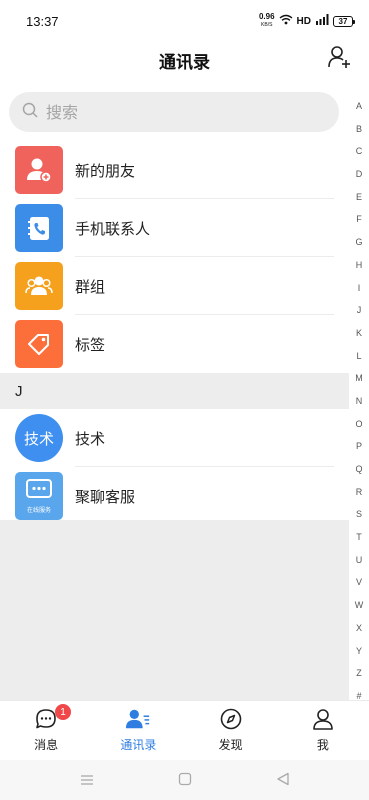  I want to click on list-item-phone-contacts: 手机联系人, so click(174, 228).